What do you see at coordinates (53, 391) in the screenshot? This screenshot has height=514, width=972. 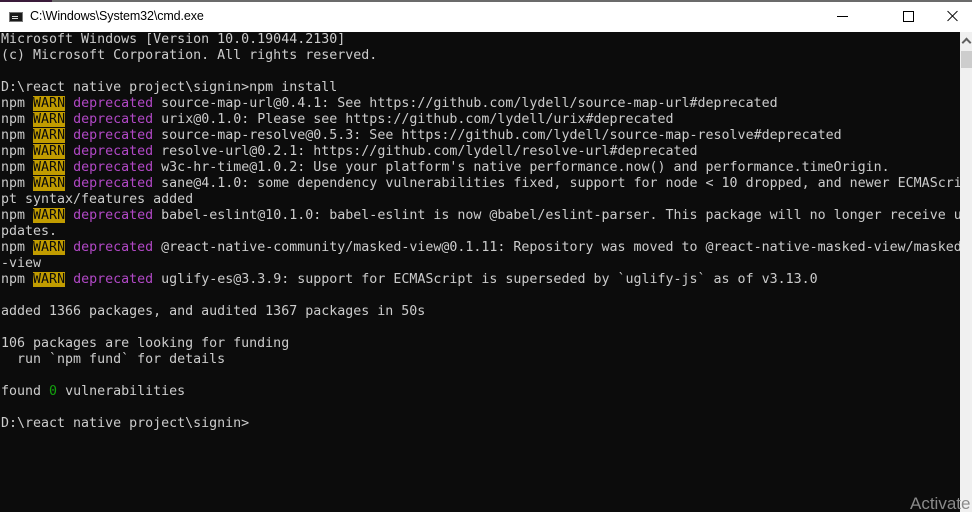 I see `vulnerability-count: 0` at bounding box center [53, 391].